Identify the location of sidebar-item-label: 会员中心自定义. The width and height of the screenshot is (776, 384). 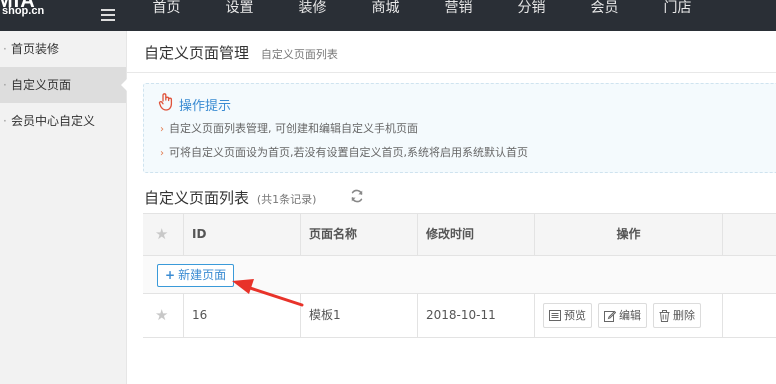
(53, 121).